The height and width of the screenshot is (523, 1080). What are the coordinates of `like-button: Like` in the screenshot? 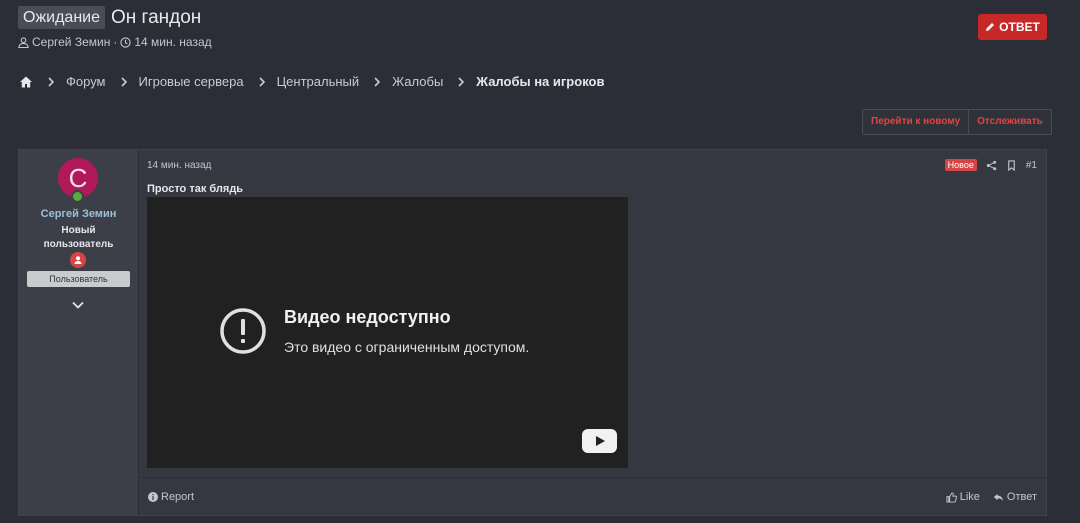 It's located at (963, 497).